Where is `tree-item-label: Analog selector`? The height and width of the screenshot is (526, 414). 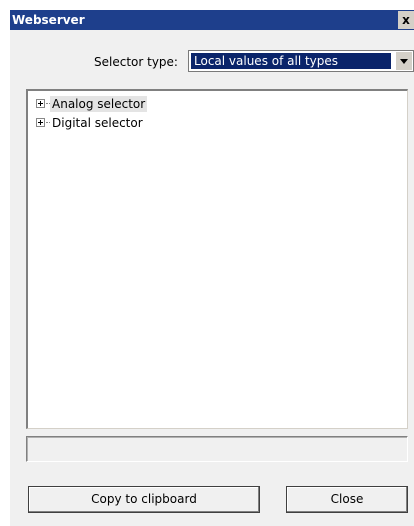
tree-item-label: Analog selector is located at coordinates (99, 104).